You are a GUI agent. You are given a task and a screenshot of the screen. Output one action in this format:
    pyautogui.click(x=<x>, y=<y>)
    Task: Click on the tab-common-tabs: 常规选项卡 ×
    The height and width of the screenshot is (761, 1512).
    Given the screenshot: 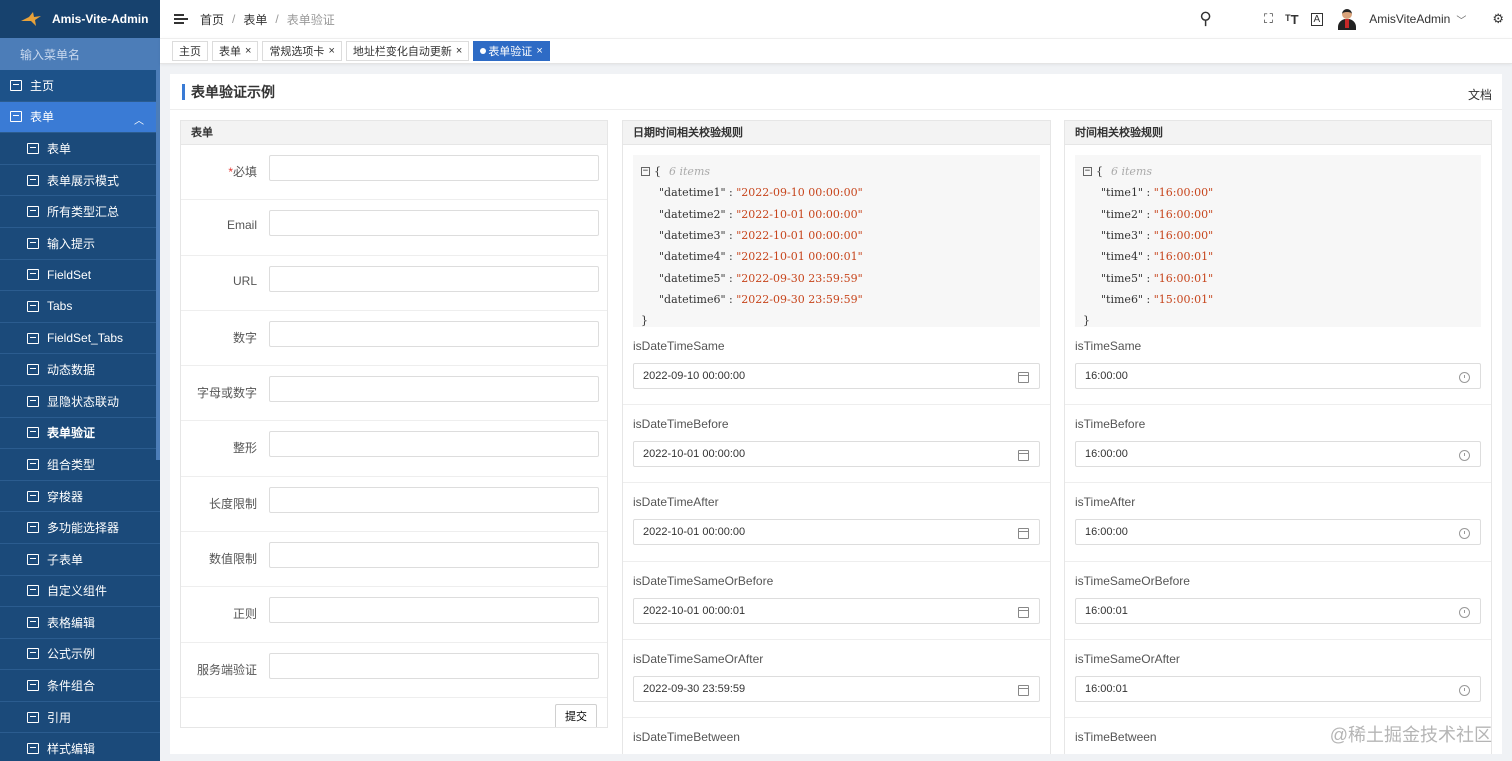 What is the action you would take?
    pyautogui.click(x=302, y=51)
    